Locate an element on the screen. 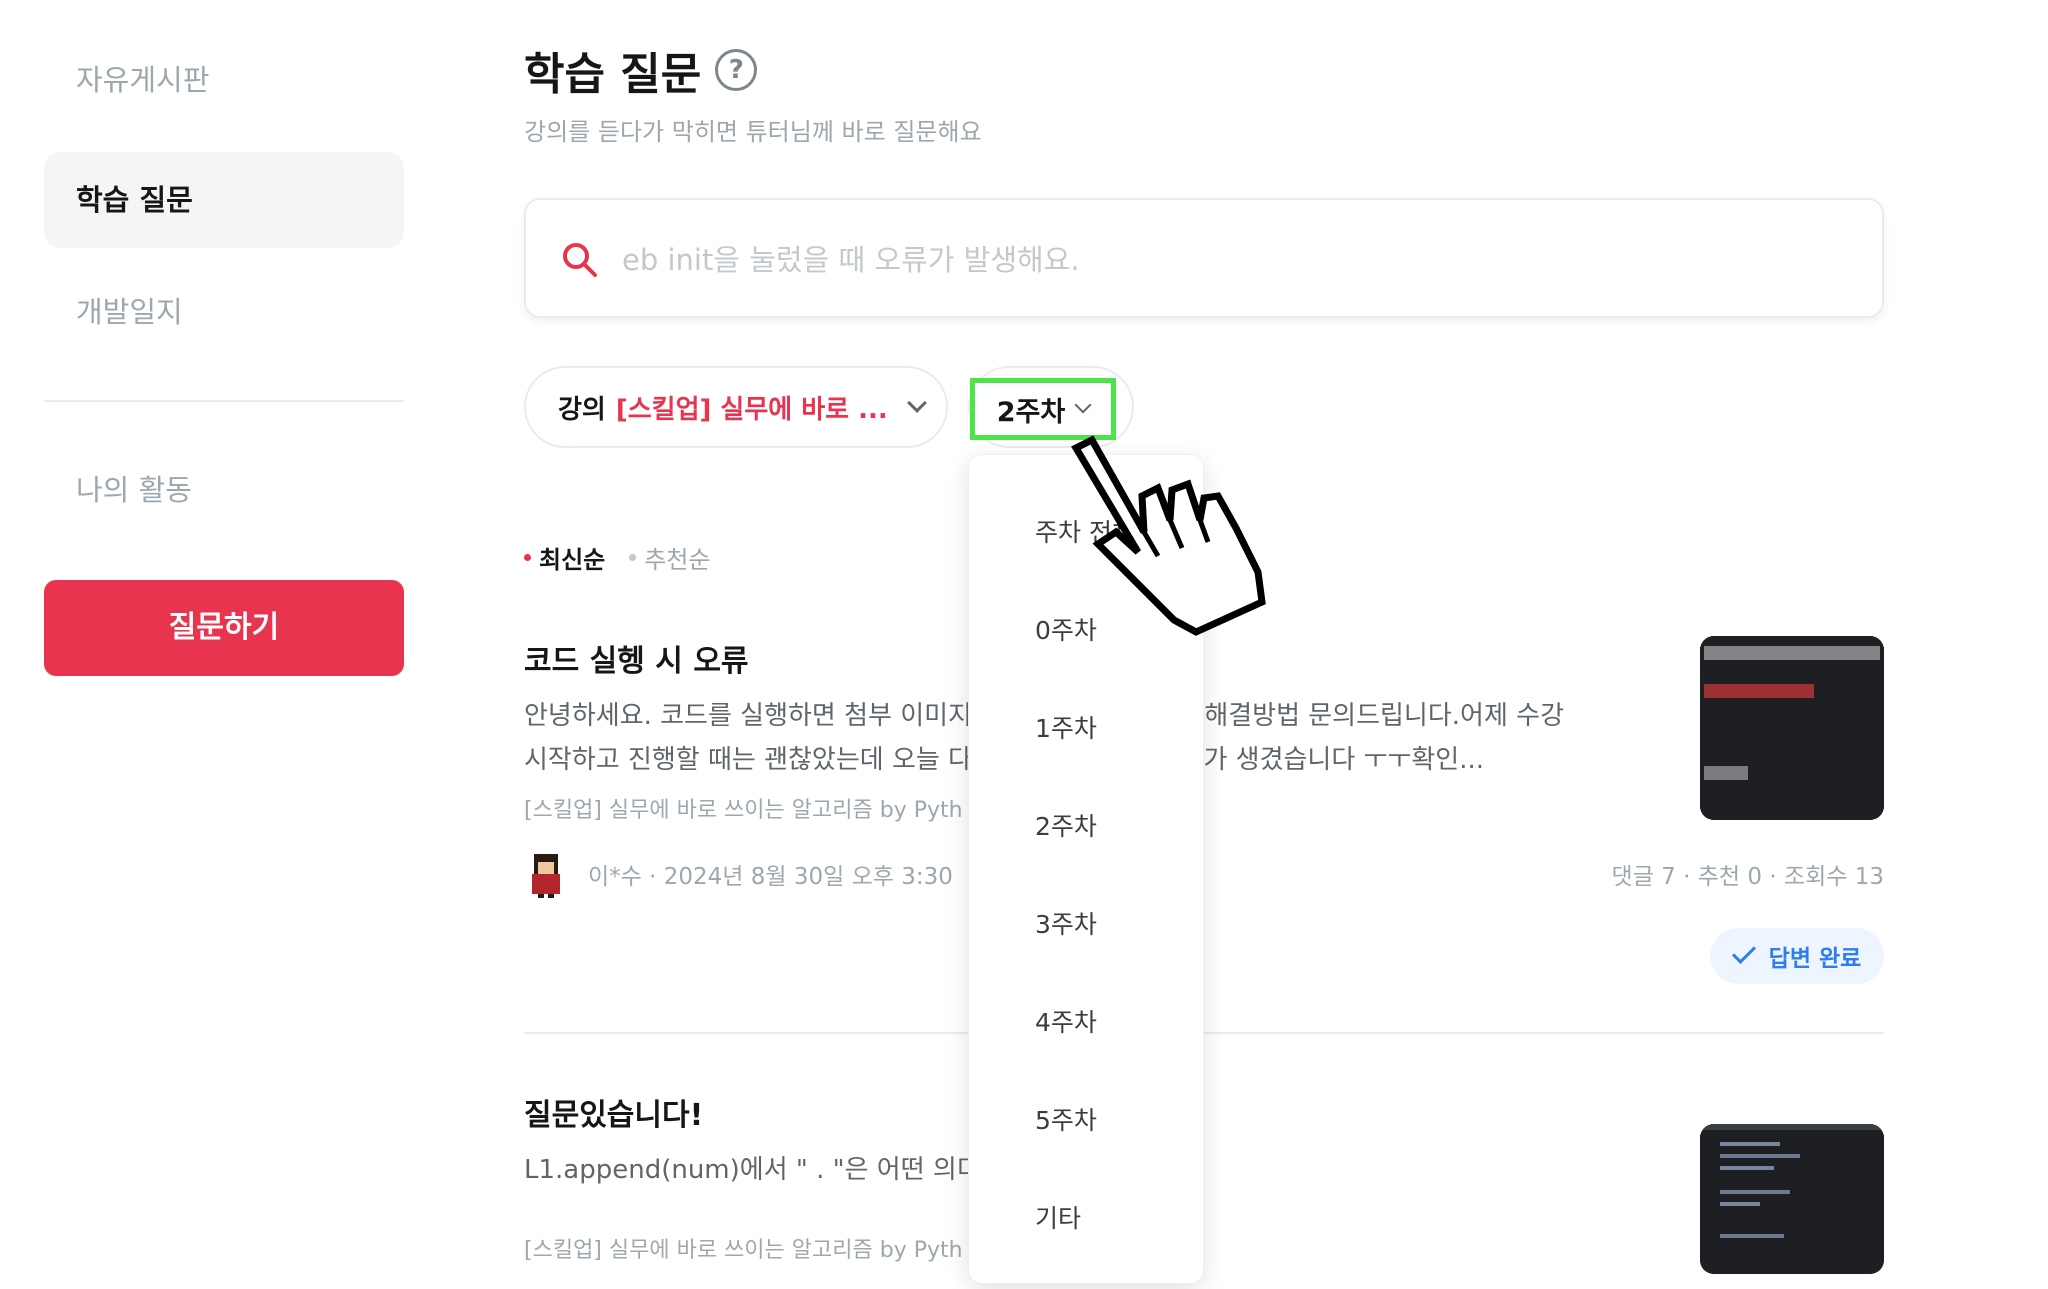 Image resolution: width=2048 pixels, height=1289 pixels. post-preview-line: 해결방법 문의드립니다.어제 수강 is located at coordinates (1384, 716).